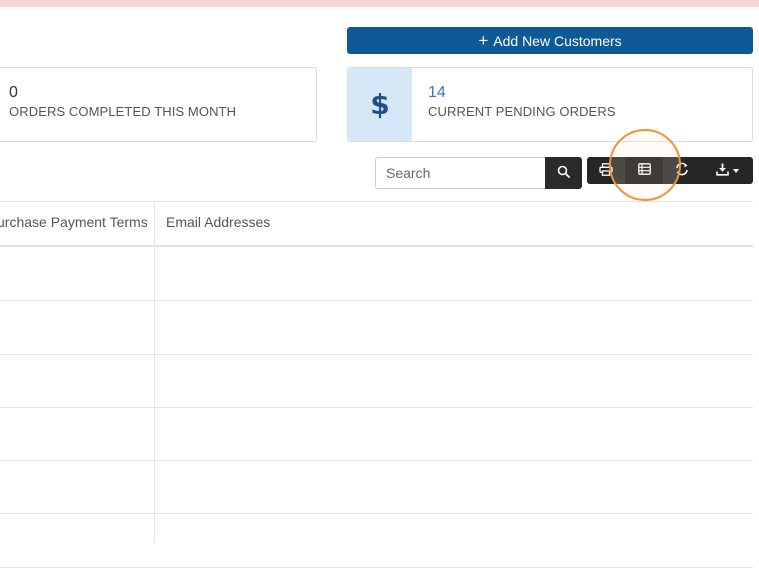  I want to click on pending-orders-card: $ 14 CURRENT PENDING ORDERS, so click(550, 104).